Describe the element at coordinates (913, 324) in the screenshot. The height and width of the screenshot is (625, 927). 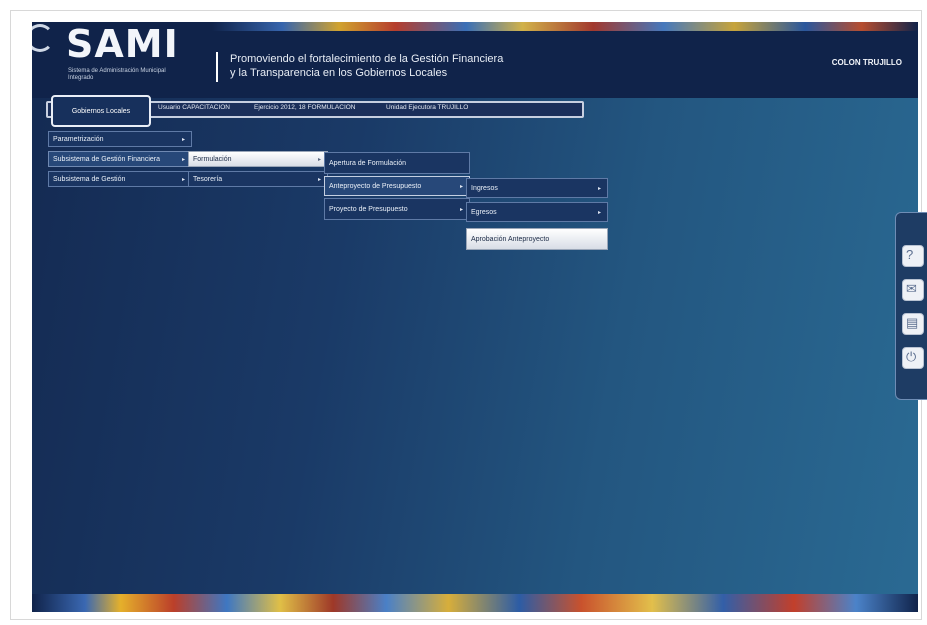
I see `document-icon: ▤` at that location.